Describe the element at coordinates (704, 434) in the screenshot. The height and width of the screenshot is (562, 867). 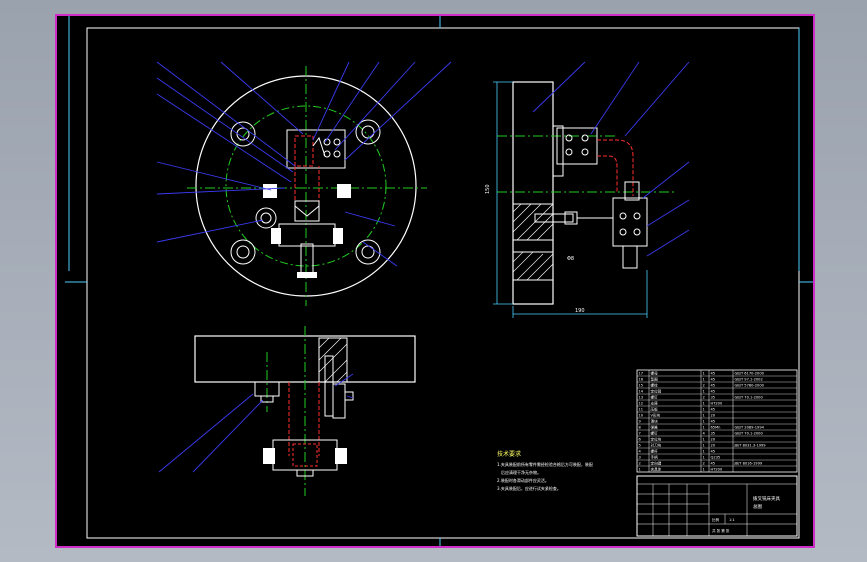
I see `parts-cell-qty: 4` at that location.